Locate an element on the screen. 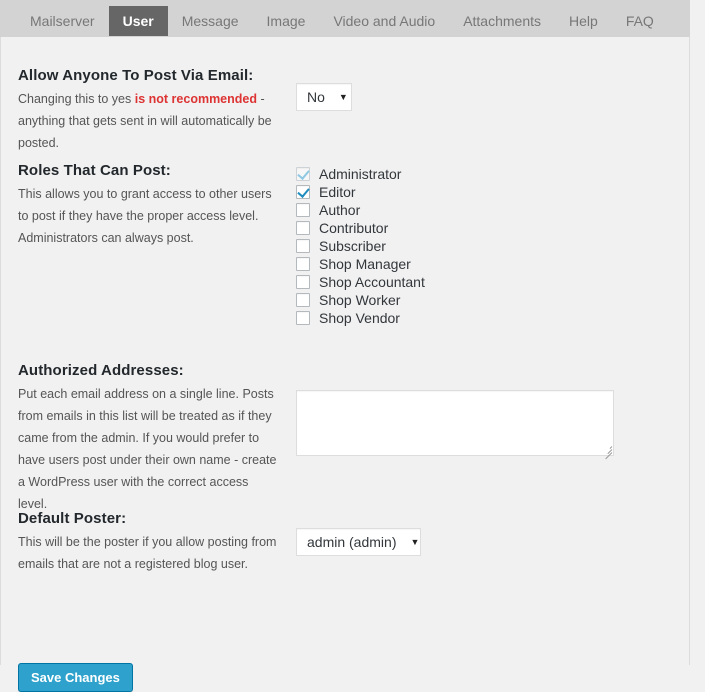 Image resolution: width=705 pixels, height=692 pixels. allow-anyone-desc-before: Changing this to yes is located at coordinates (76, 99).